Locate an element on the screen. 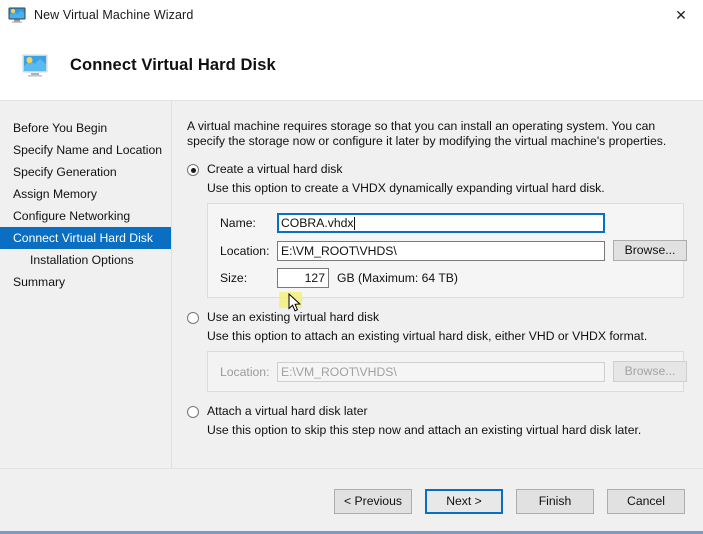 The height and width of the screenshot is (534, 703). sidebar-item-assign-memory: Assign Memory is located at coordinates (85, 194).